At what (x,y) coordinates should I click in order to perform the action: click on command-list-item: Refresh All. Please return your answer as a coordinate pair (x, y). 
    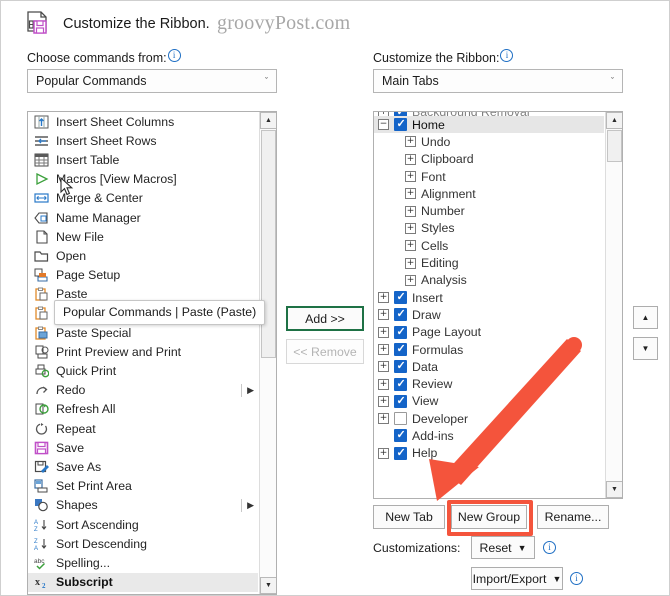
    Looking at the image, I should click on (143, 409).